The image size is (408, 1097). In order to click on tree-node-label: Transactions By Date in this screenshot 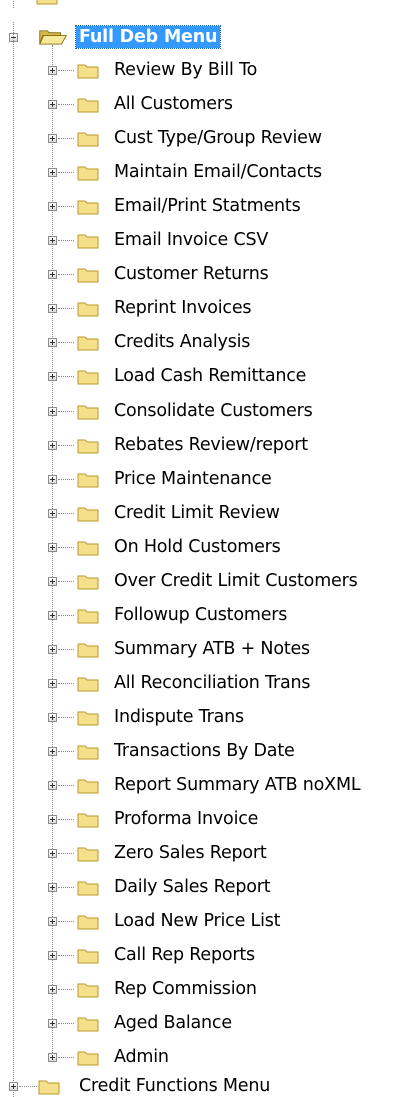, I will do `click(204, 751)`.